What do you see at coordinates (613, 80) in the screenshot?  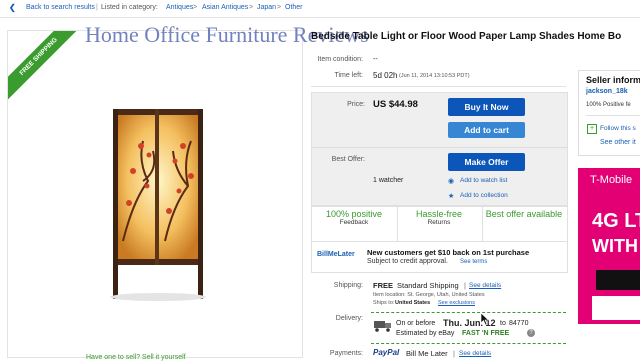 I see `seller-info-header: Seller inform` at bounding box center [613, 80].